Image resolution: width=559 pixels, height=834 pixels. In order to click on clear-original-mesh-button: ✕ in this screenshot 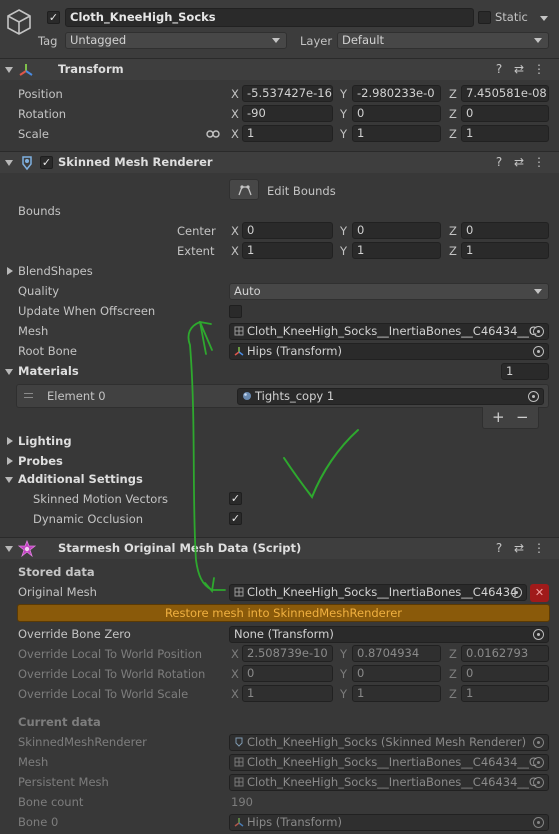, I will do `click(539, 593)`.